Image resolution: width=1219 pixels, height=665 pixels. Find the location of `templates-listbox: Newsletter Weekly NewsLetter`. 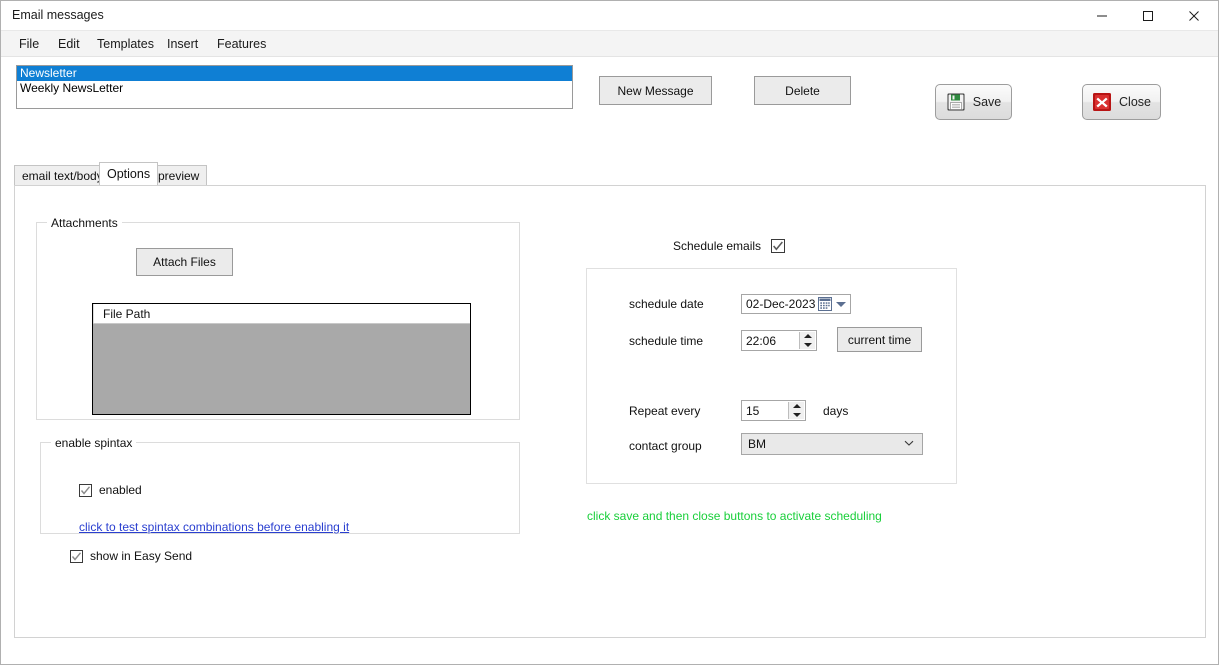

templates-listbox: Newsletter Weekly NewsLetter is located at coordinates (294, 87).